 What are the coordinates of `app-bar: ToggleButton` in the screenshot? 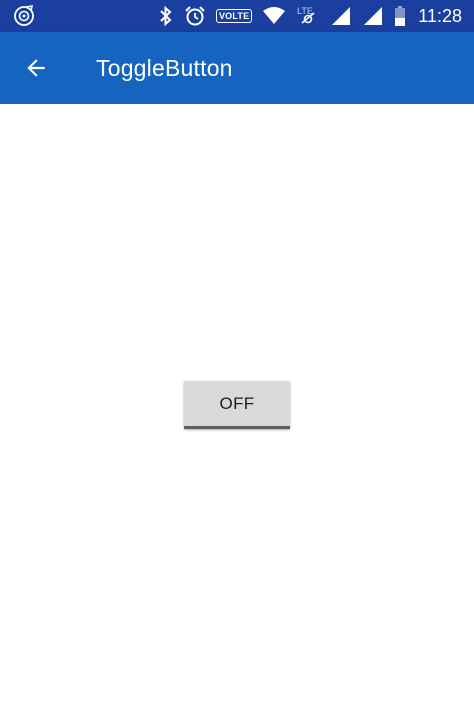 It's located at (237, 68).